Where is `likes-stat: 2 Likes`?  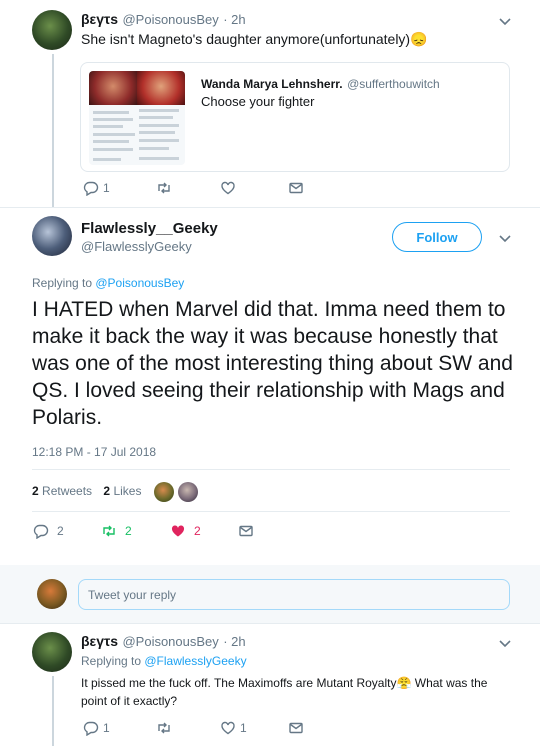
likes-stat: 2 Likes is located at coordinates (122, 491).